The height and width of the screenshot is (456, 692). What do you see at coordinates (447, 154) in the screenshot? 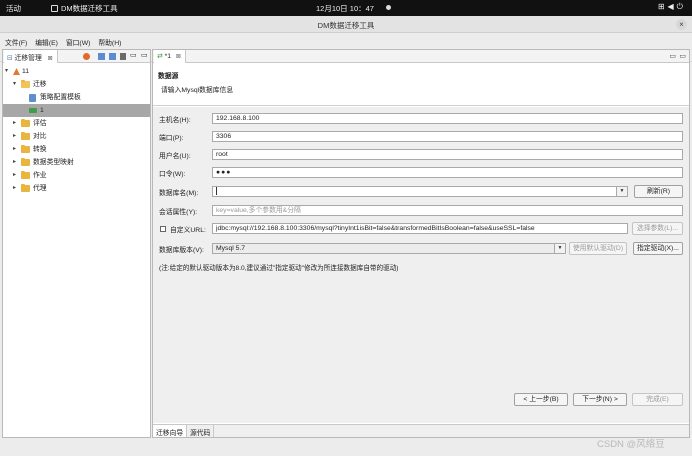
I see `username-input: root` at bounding box center [447, 154].